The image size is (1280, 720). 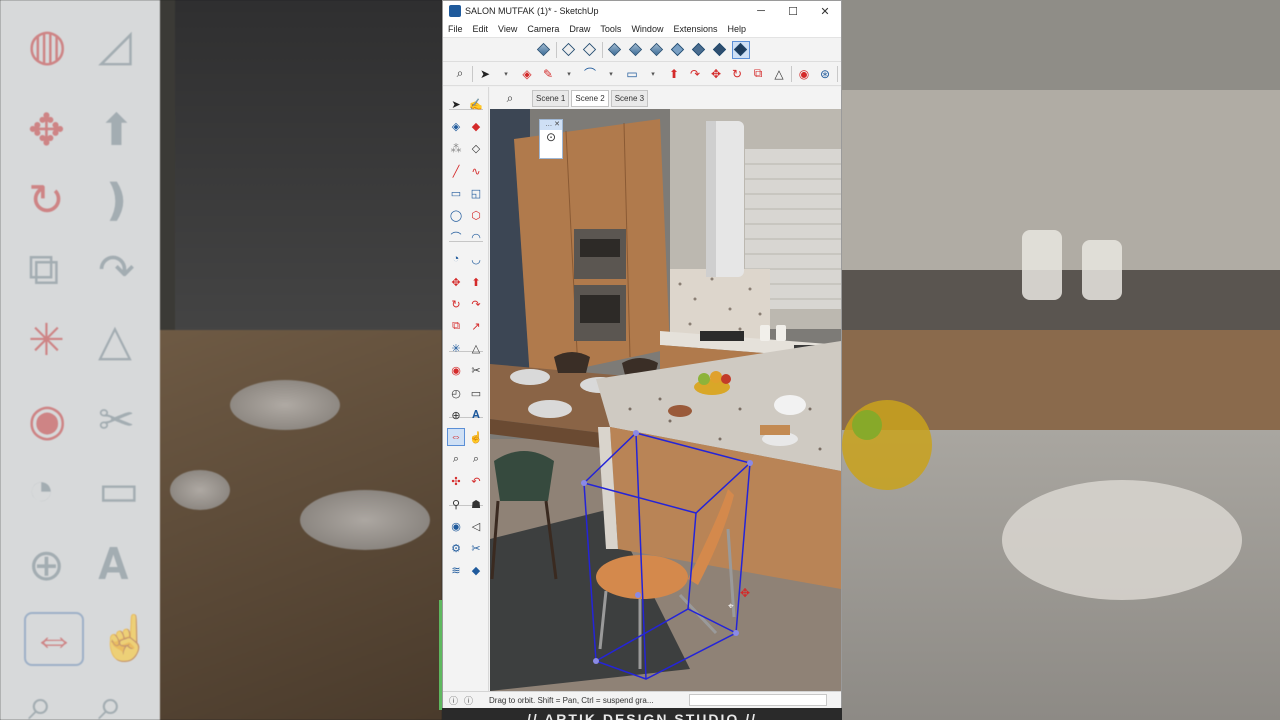 I want to click on orbit-icon: ⇔, so click(x=456, y=437).